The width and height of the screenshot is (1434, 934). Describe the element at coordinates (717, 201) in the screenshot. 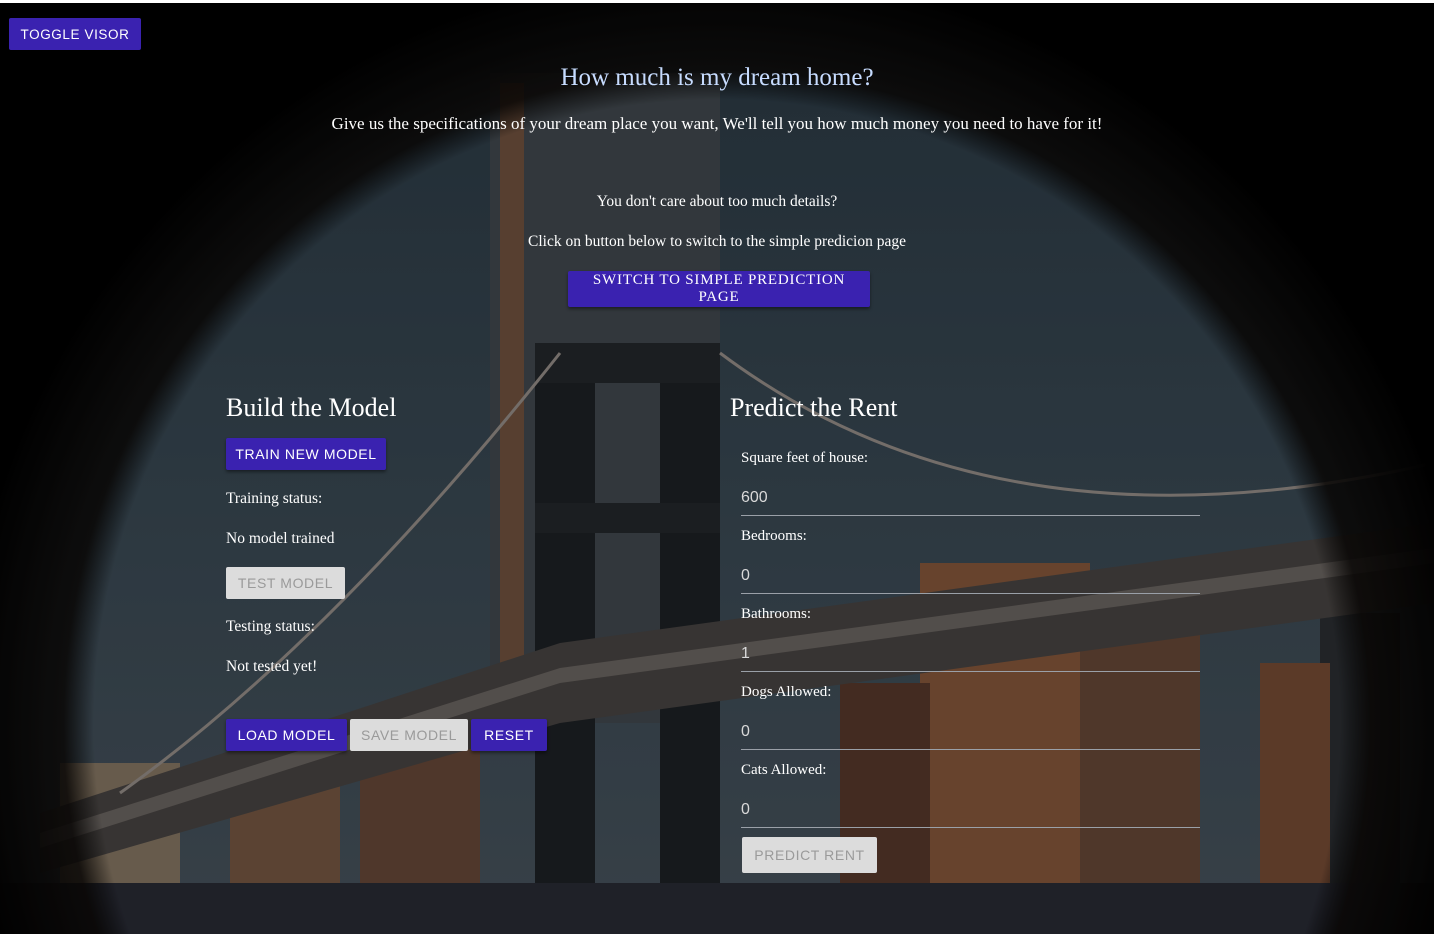

I see `simple-prompt-text: You don't care about too much details?` at that location.